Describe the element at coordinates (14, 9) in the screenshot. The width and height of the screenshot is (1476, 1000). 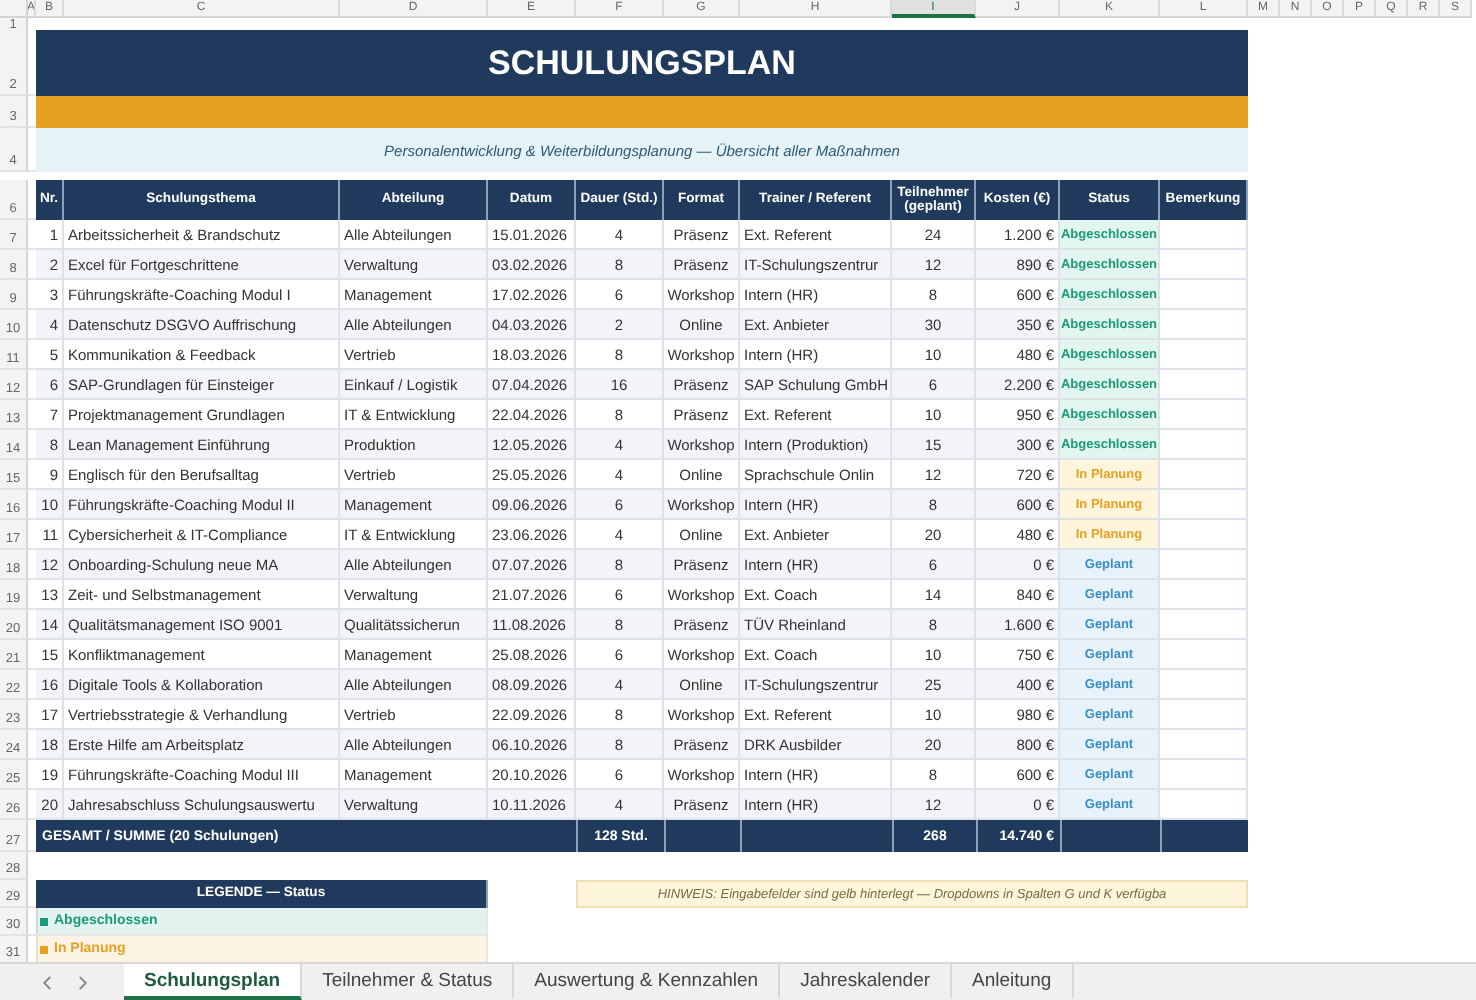
I see `select-all-corner` at that location.